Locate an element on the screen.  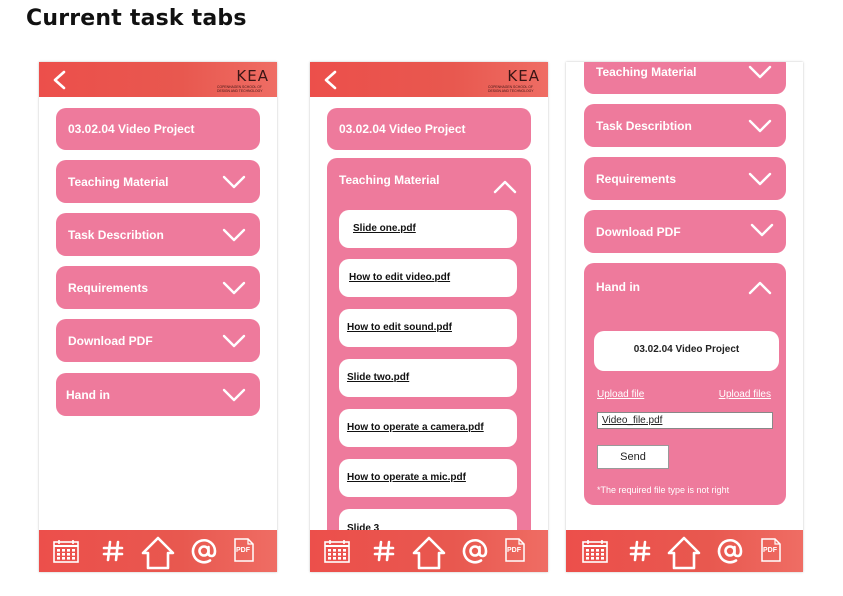
file-link: How to operate a camera.pdf is located at coordinates (428, 428).